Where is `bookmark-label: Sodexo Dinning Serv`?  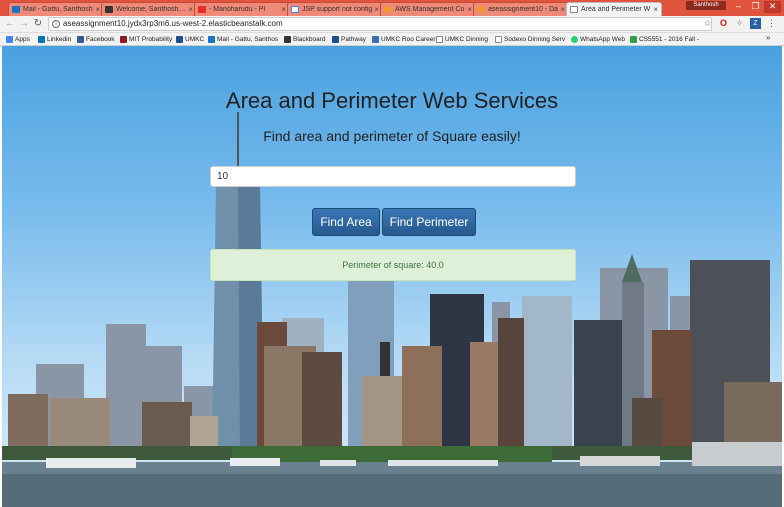
bookmark-label: Sodexo Dinning Serv is located at coordinates (535, 39).